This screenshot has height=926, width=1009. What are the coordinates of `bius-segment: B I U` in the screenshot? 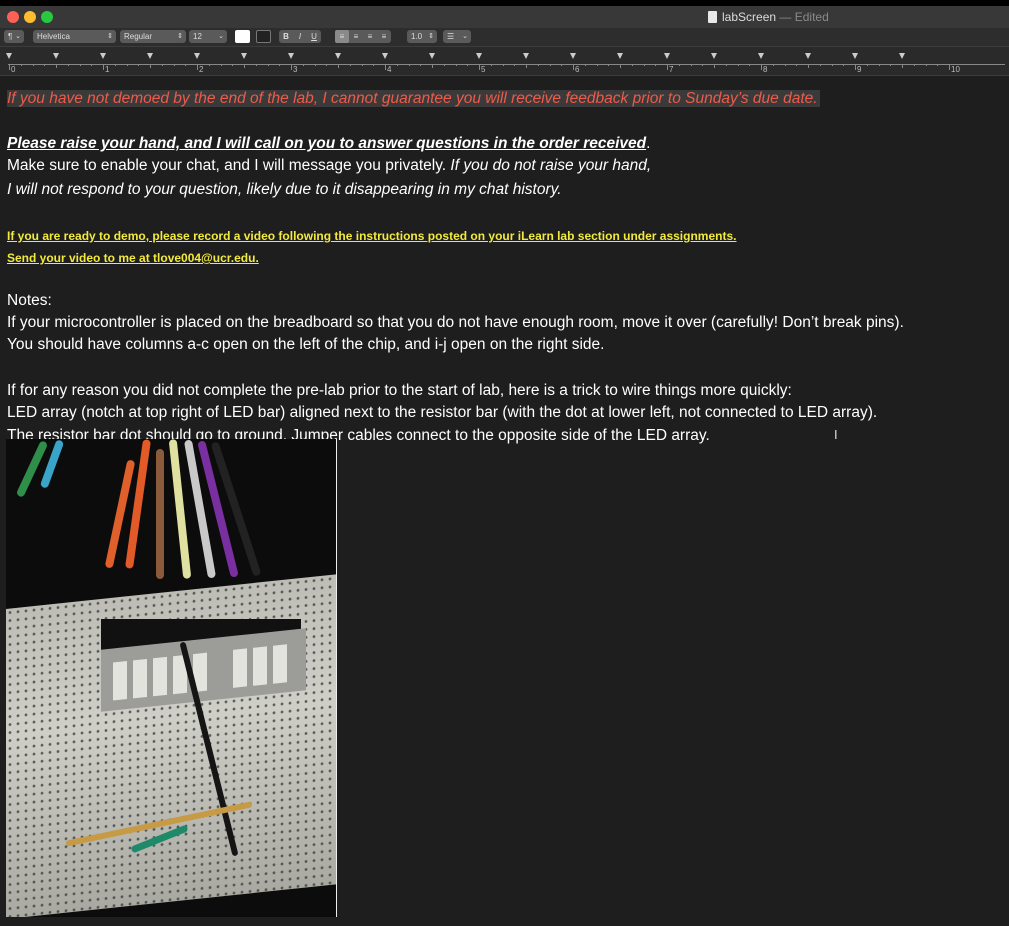 It's located at (300, 36).